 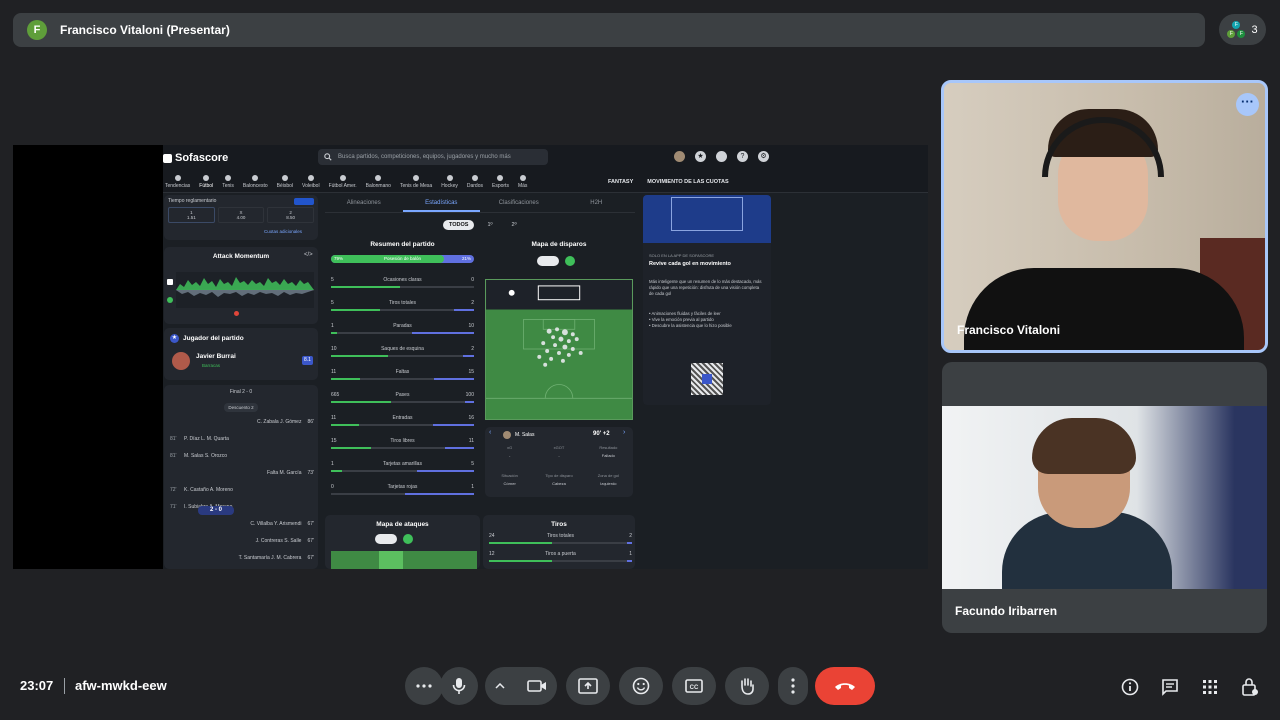 What do you see at coordinates (588, 686) in the screenshot?
I see `present-screen-button` at bounding box center [588, 686].